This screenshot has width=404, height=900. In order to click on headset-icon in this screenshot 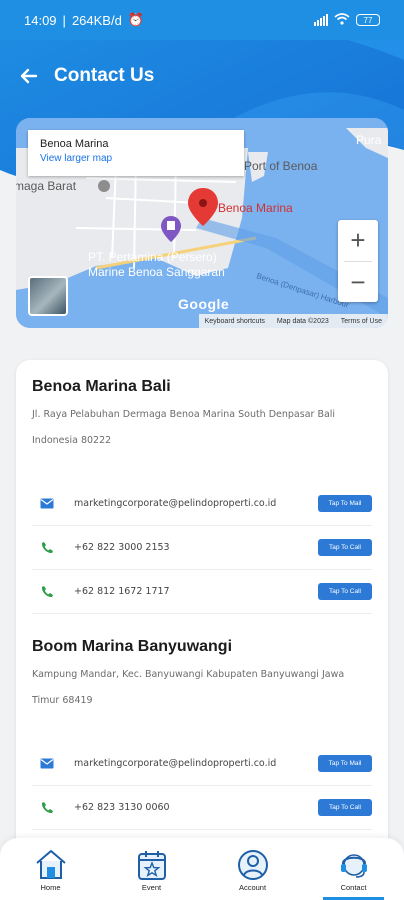, I will do `click(353, 866)`.